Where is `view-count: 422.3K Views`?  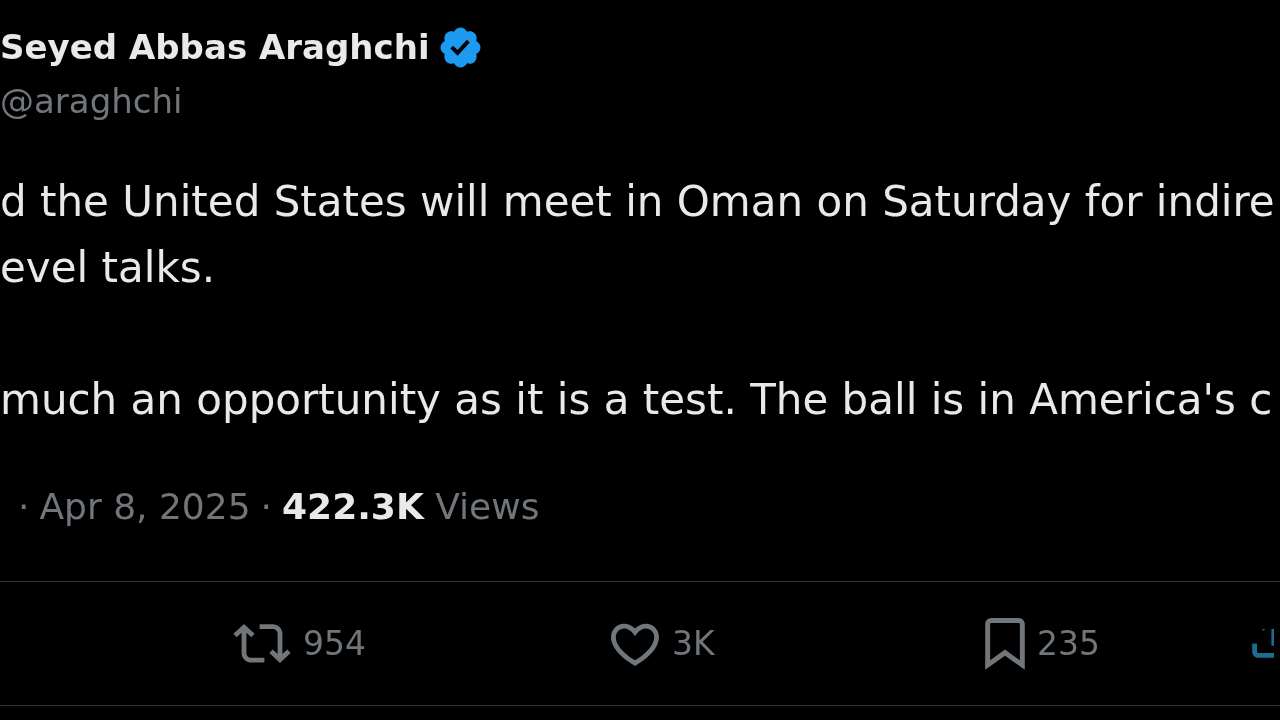
view-count: 422.3K Views is located at coordinates (411, 507).